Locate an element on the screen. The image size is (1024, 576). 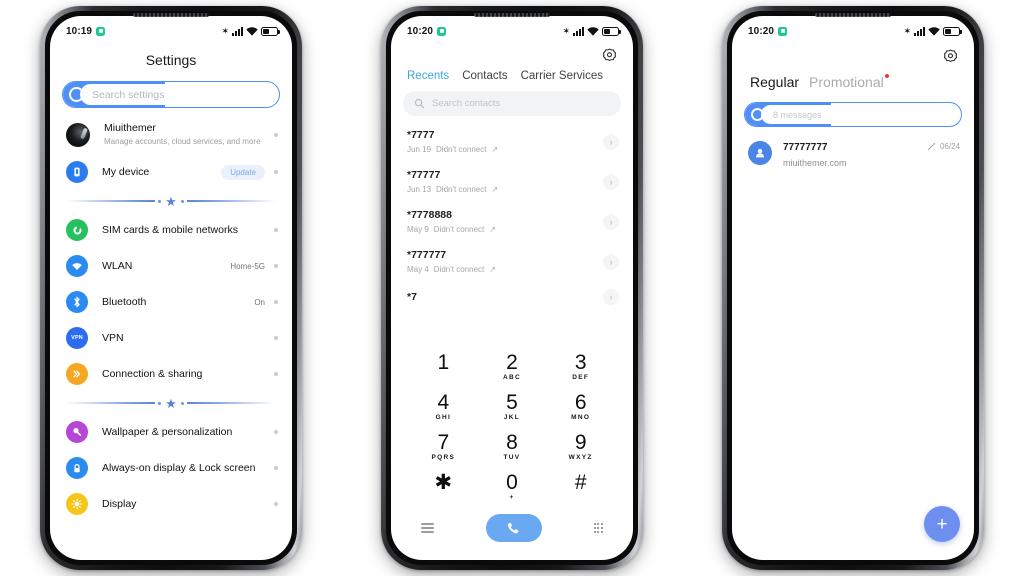
hamburger-menu-icon is located at coordinates (427, 528).